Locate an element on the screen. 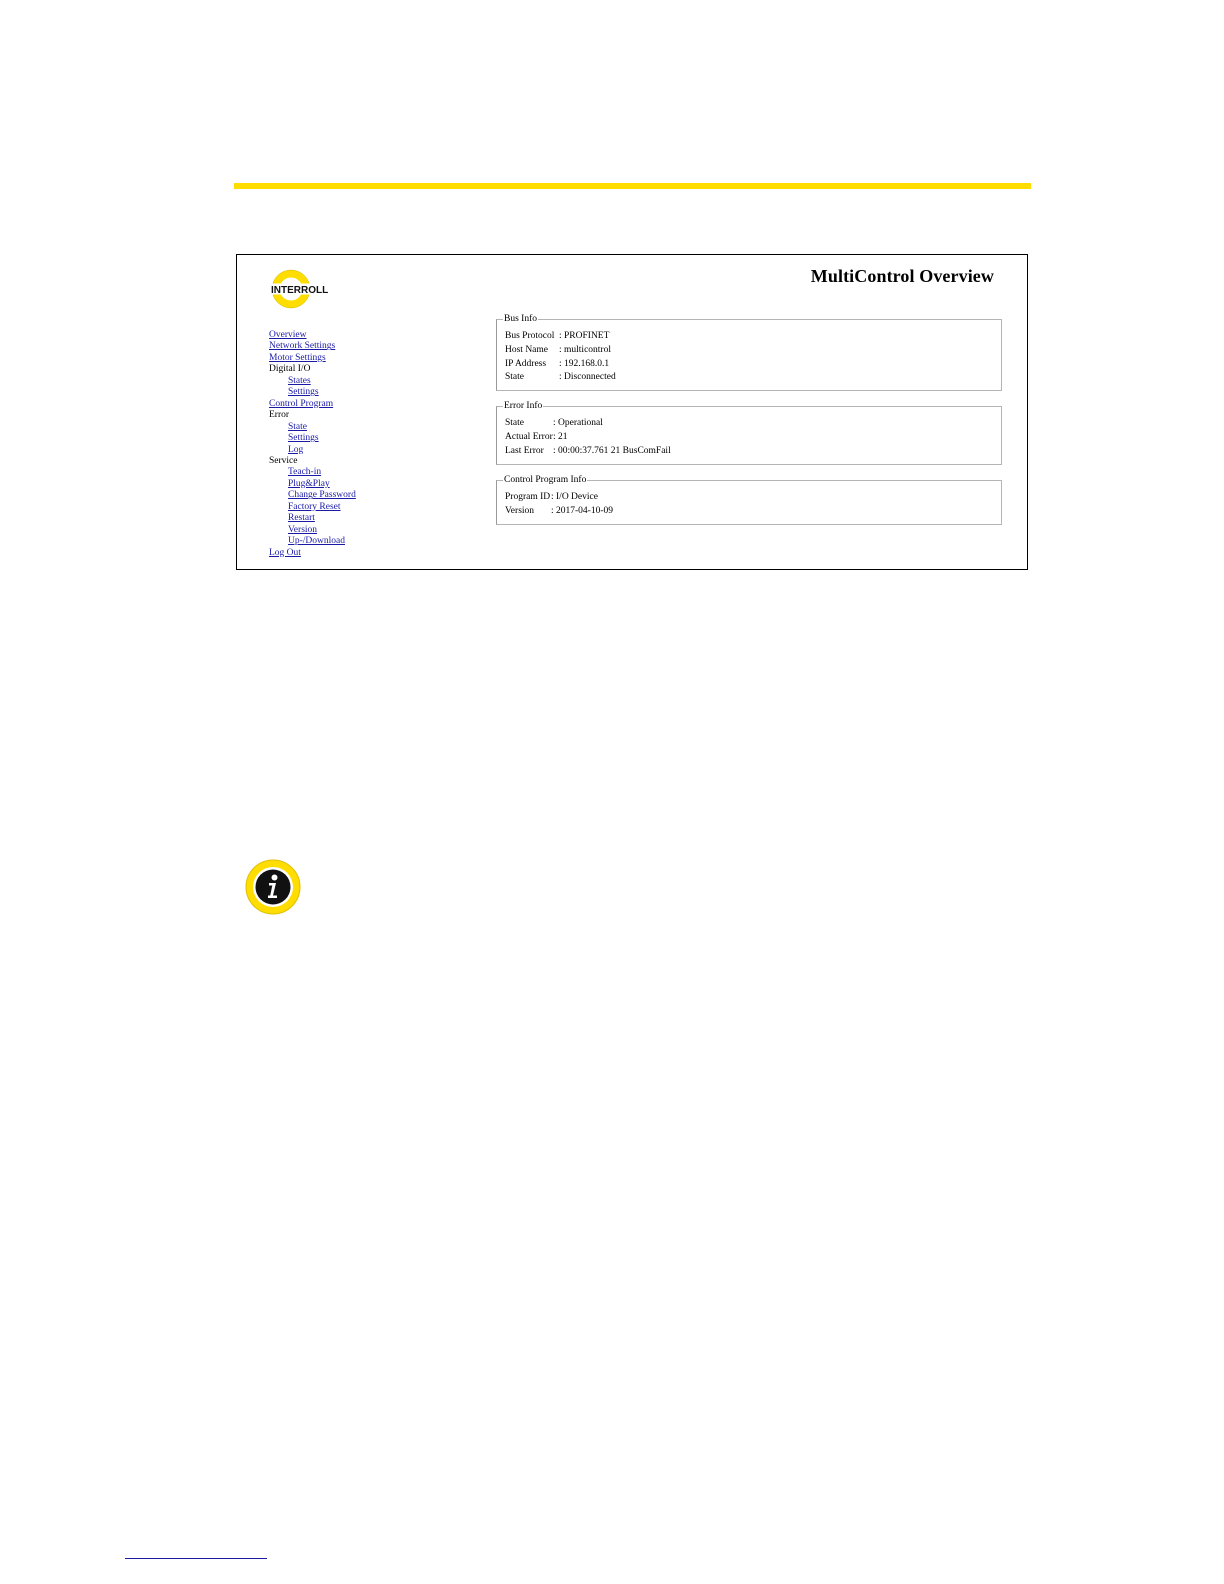 This screenshot has width=1224, height=1584. nav-plug-and-play: Plug&Play is located at coordinates (312, 484).